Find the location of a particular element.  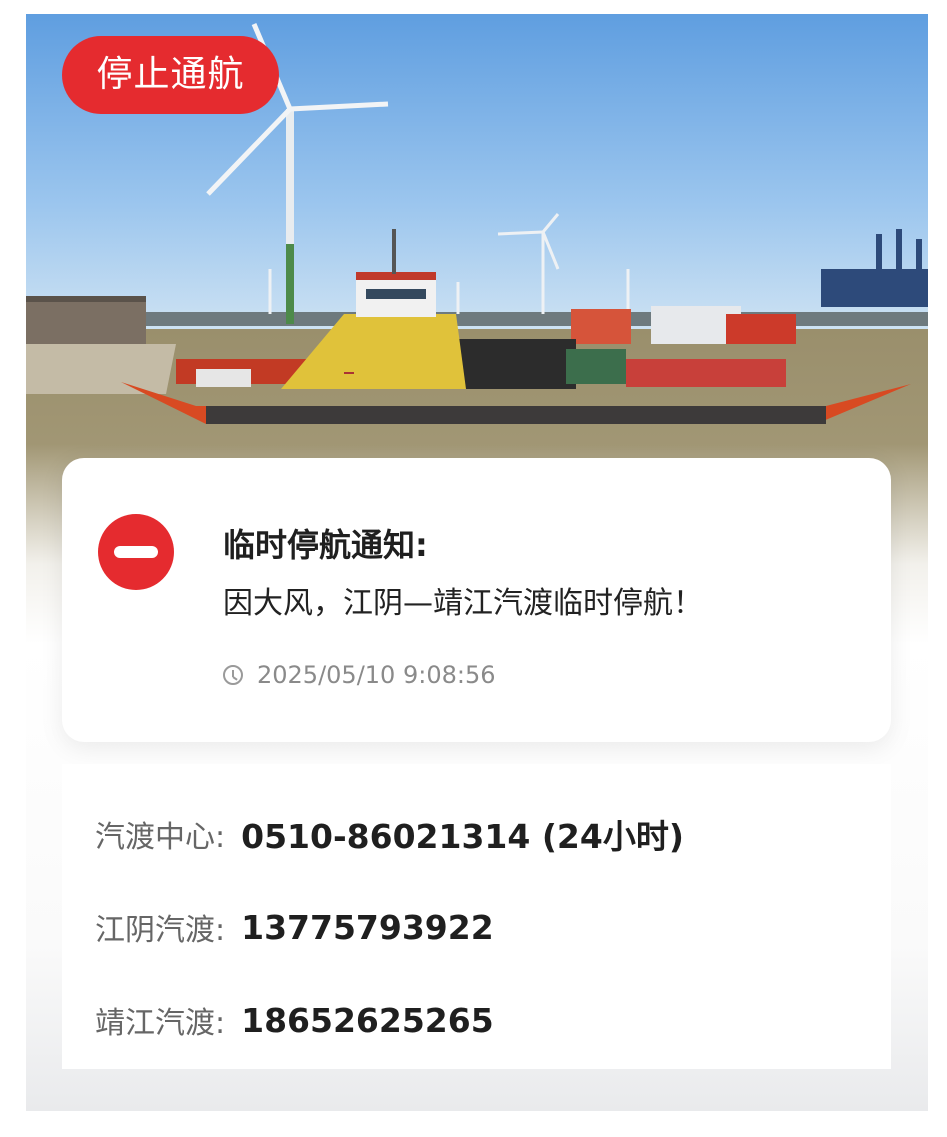

notice-title: 临时停航通知: is located at coordinates (325, 545).